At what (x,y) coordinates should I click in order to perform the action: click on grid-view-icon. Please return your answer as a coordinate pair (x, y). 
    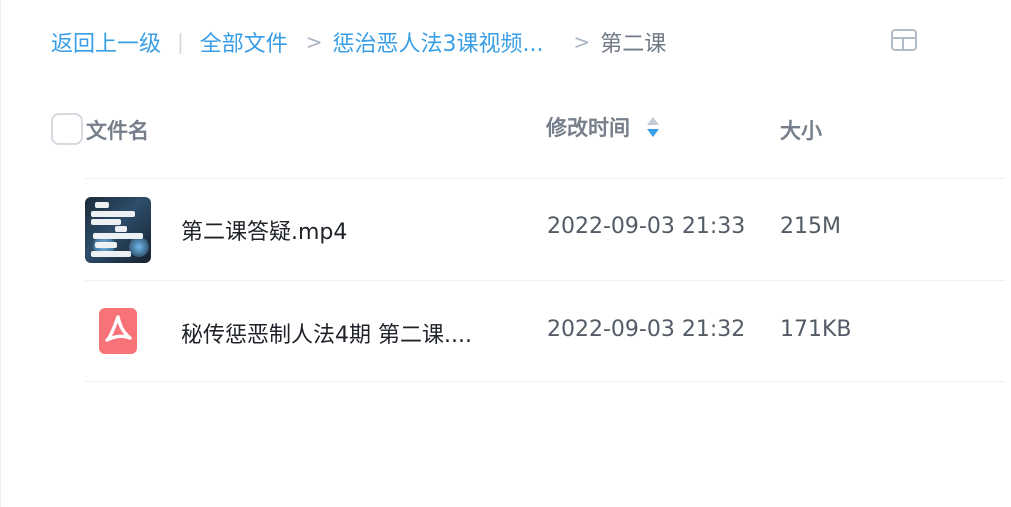
    Looking at the image, I should click on (904, 40).